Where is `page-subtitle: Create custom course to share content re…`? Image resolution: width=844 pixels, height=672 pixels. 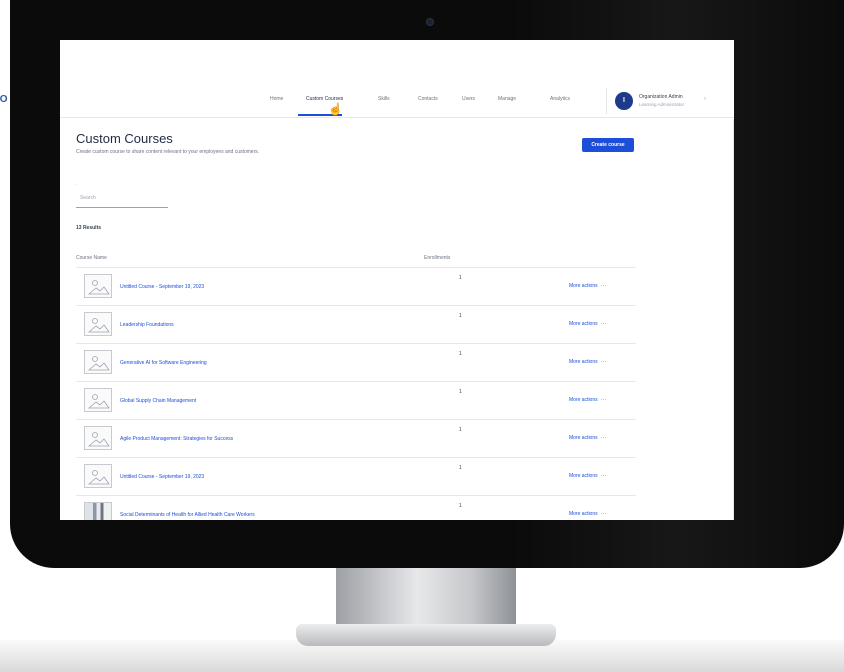
page-subtitle: Create custom course to share content re… is located at coordinates (168, 152).